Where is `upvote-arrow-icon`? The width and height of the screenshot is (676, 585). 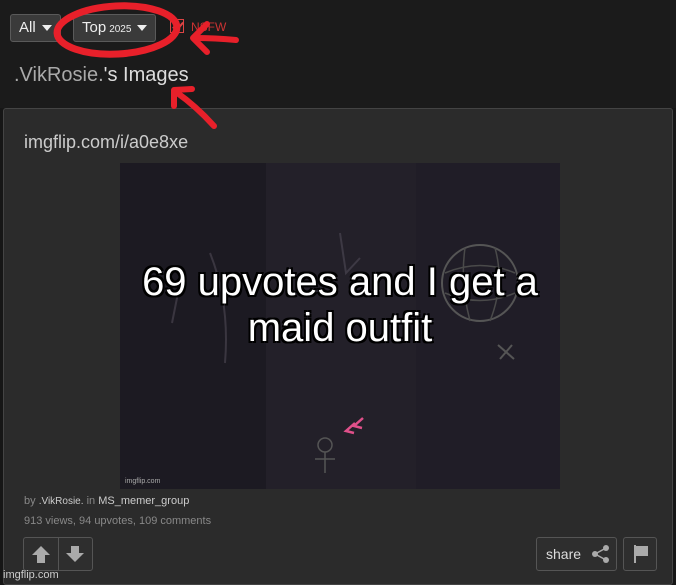 upvote-arrow-icon is located at coordinates (41, 554).